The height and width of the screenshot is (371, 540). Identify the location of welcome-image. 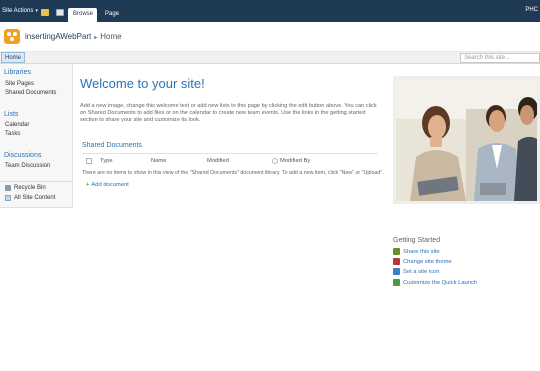
(466, 140).